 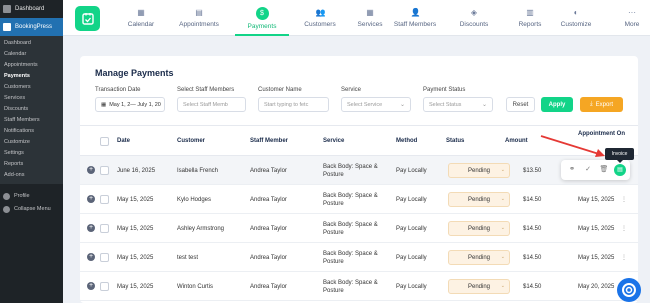 I want to click on wp-submenu-item-appointments: Appointments, so click(x=31, y=65).